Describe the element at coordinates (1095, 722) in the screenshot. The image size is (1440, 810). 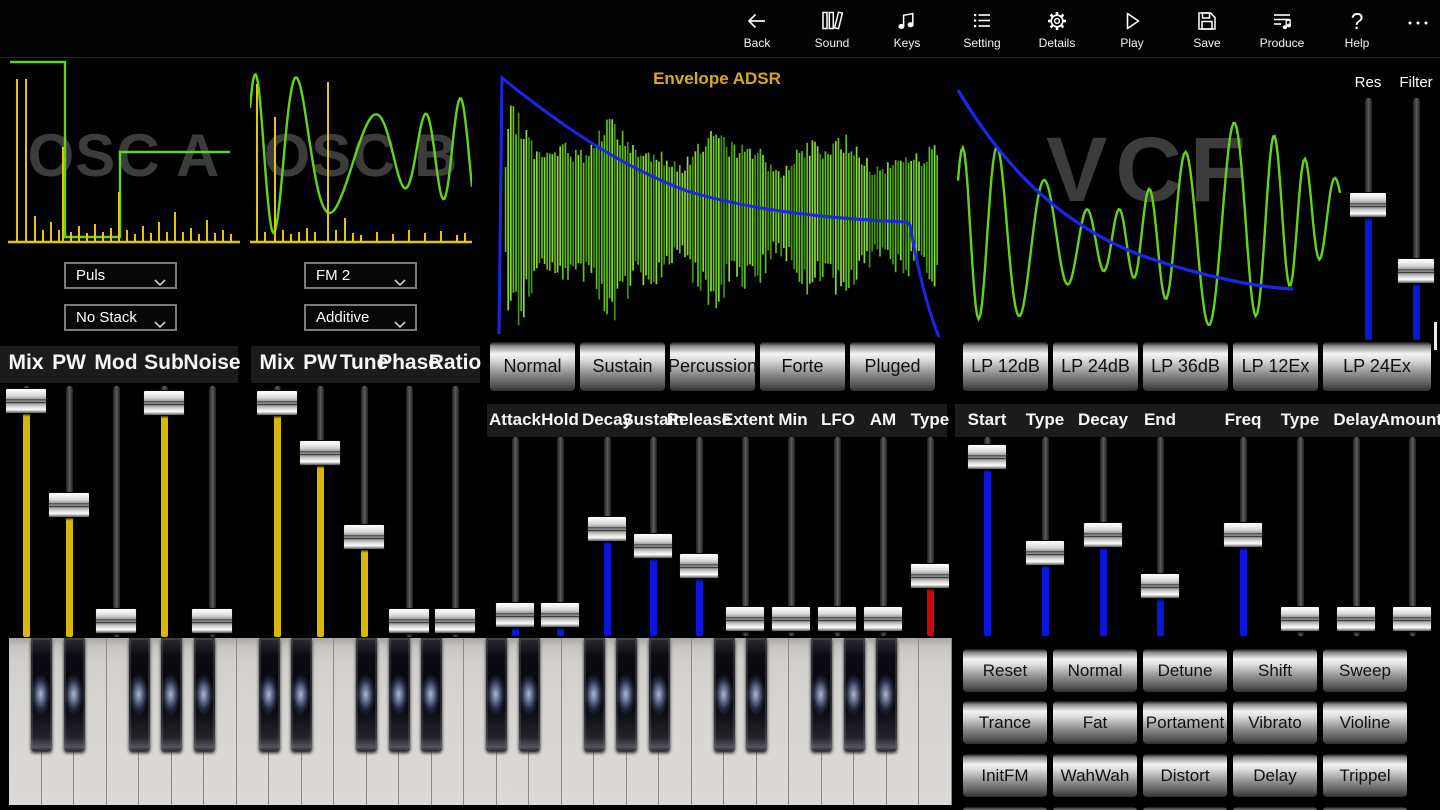
I see `preset-fat: Fat` at that location.